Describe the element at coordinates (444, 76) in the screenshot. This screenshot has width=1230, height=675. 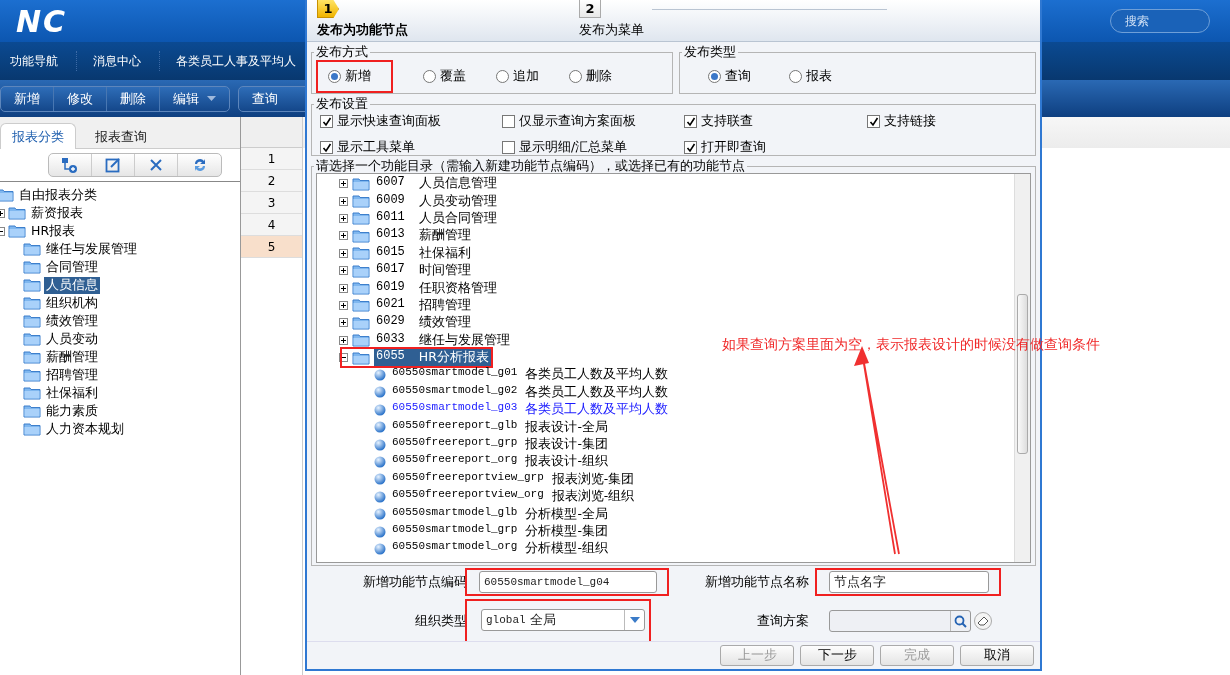
I see `radio-option: 覆盖` at that location.